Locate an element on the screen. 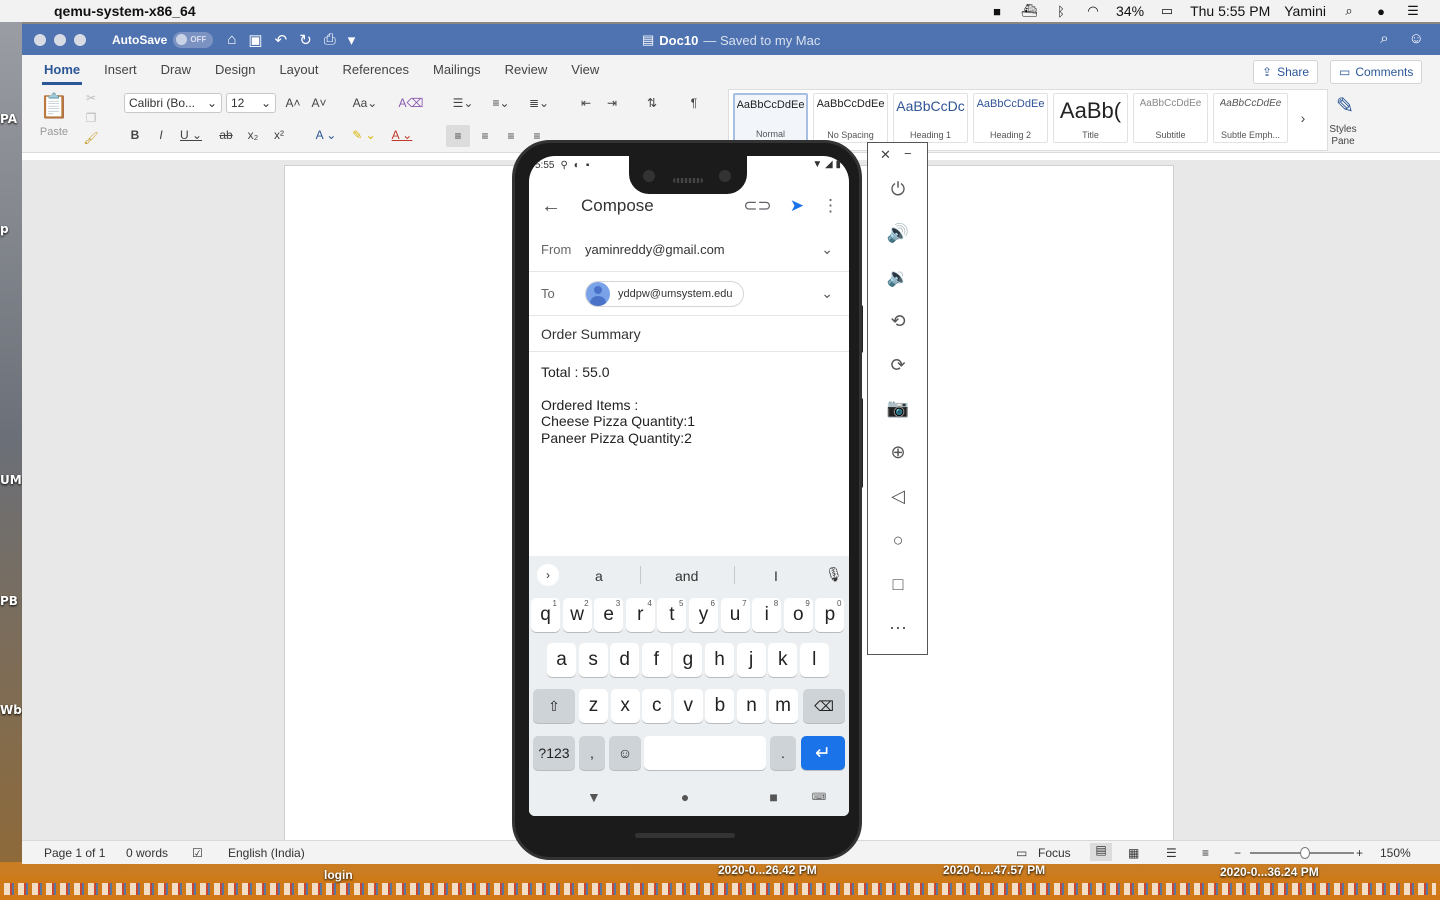 Image resolution: width=1440 pixels, height=900 pixels. tab-draw: Draw is located at coordinates (176, 73).